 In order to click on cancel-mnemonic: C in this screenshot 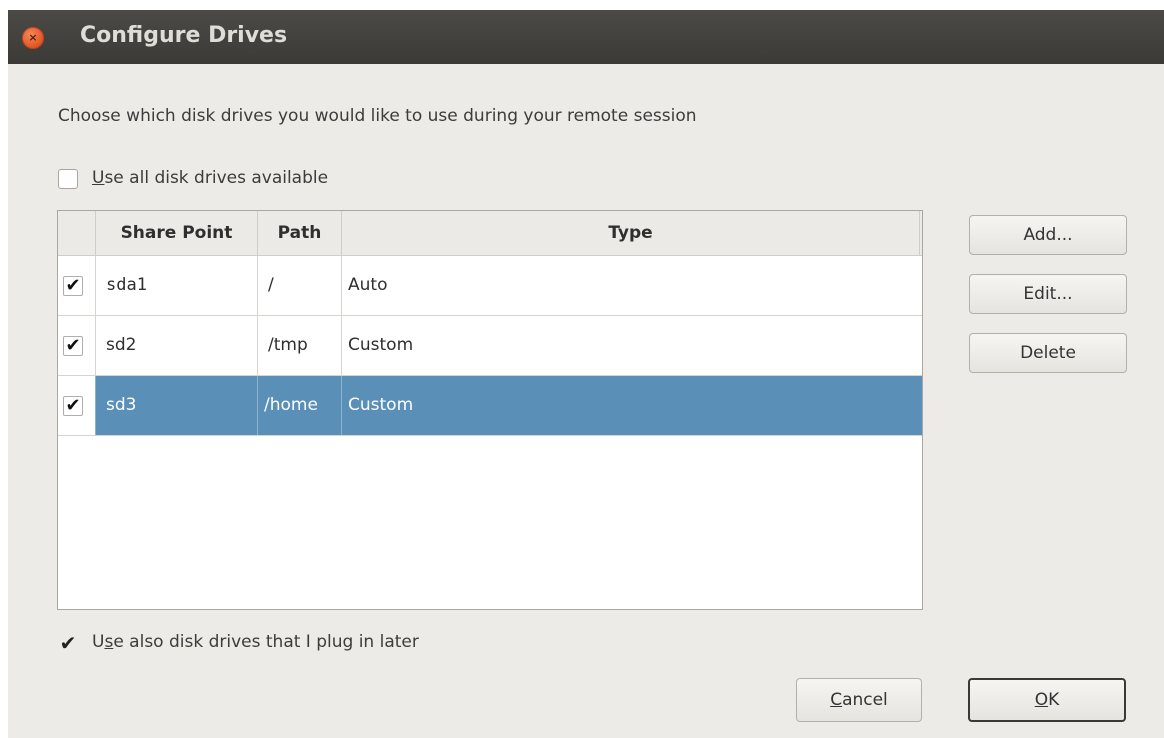, I will do `click(836, 700)`.